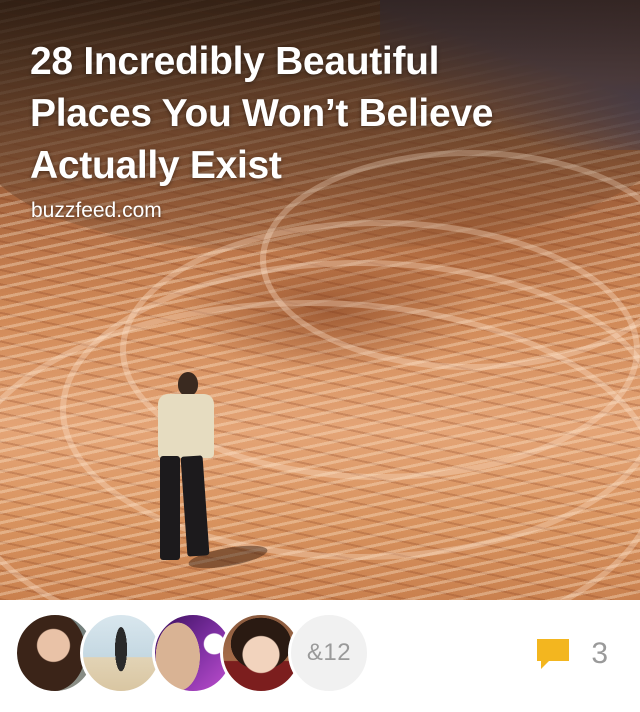 The width and height of the screenshot is (640, 712). Describe the element at coordinates (96, 211) in the screenshot. I see `source-domain: buzzfeed.com` at that location.